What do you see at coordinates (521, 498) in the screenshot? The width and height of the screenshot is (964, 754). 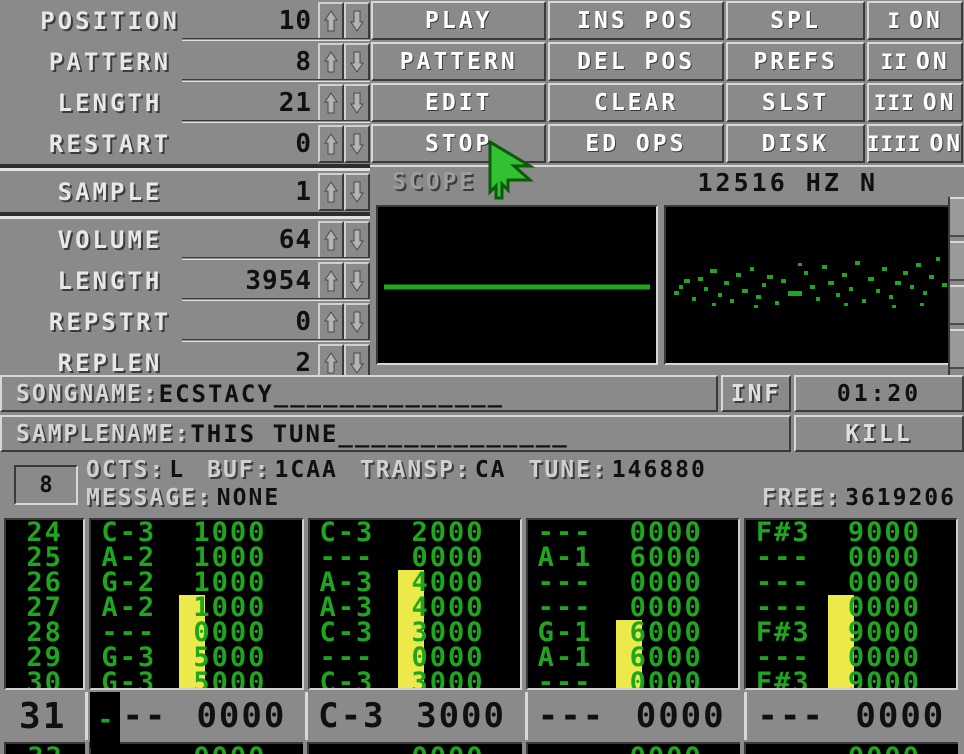 I see `info-line-bottom: MESSAGE: NONE FREE: 3619206` at bounding box center [521, 498].